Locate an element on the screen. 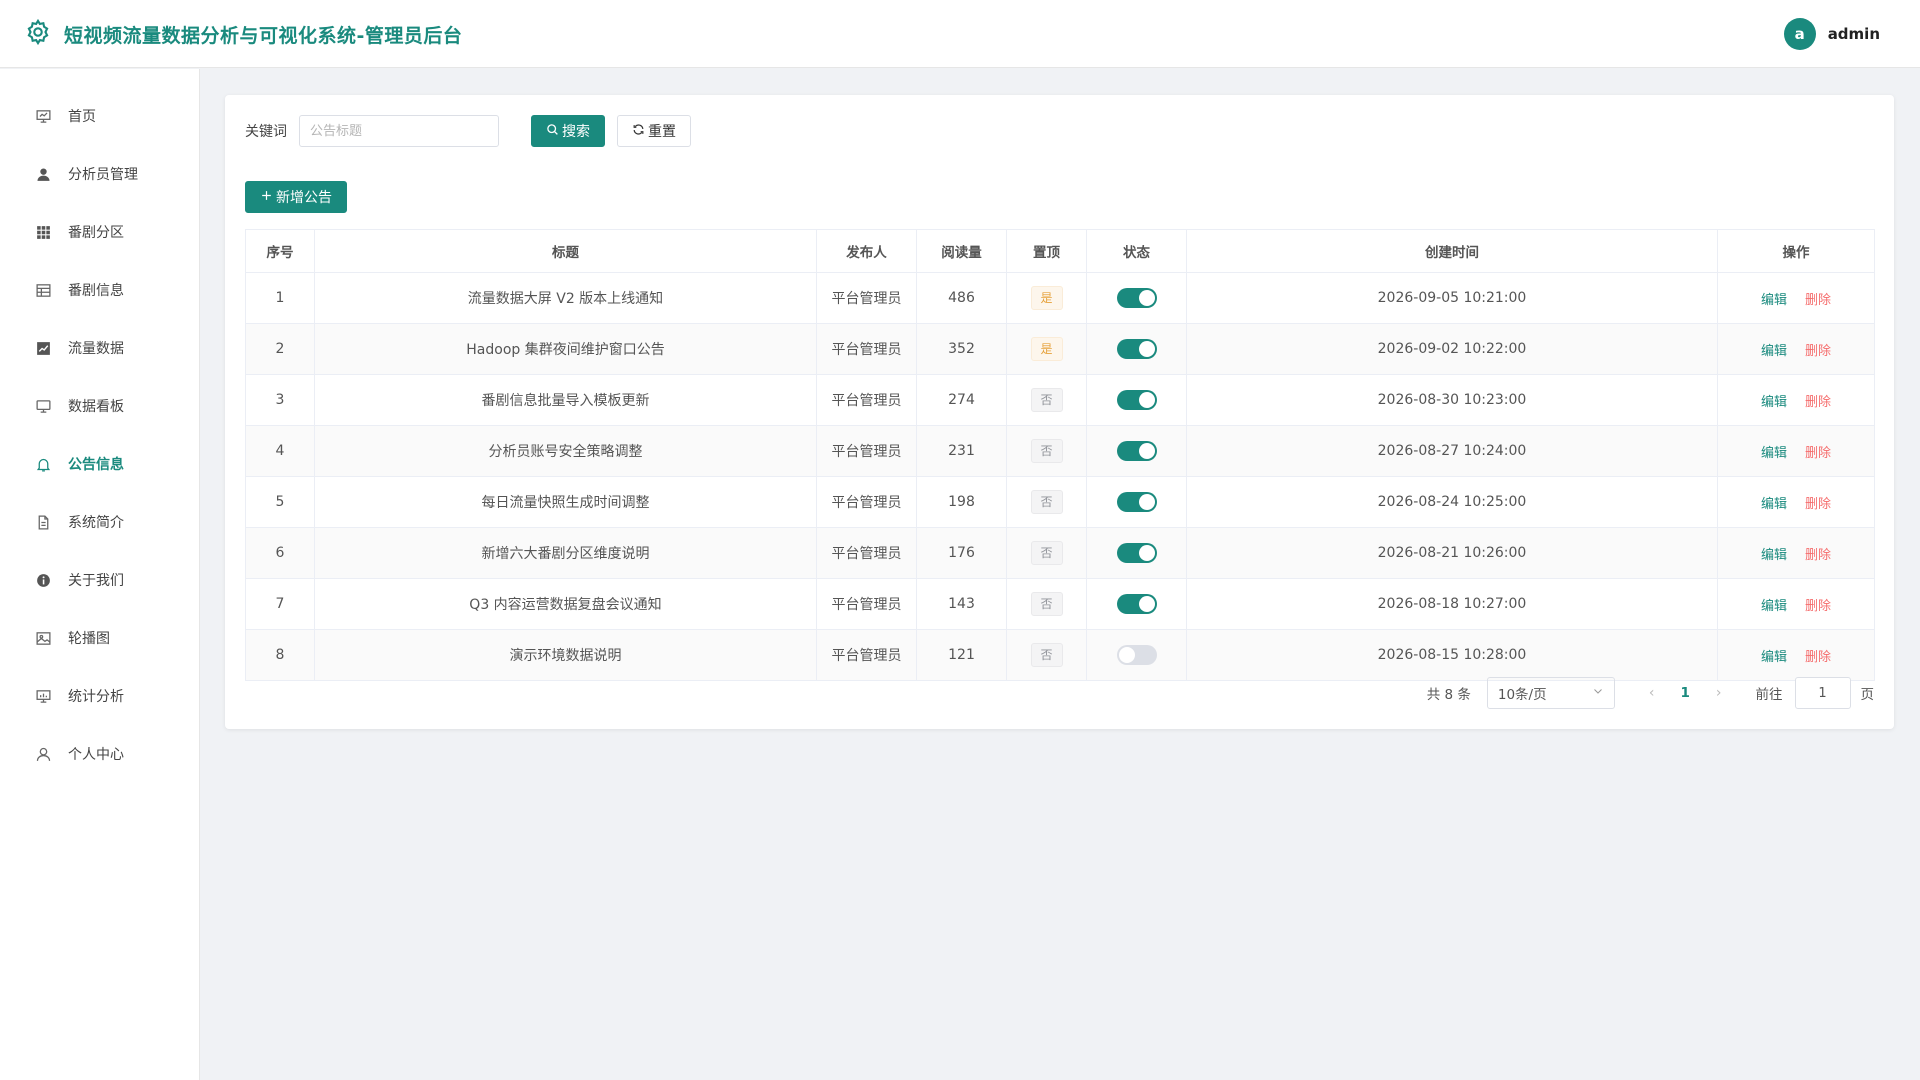 The height and width of the screenshot is (1080, 1920). cell-pinned: 是 is located at coordinates (1046, 298).